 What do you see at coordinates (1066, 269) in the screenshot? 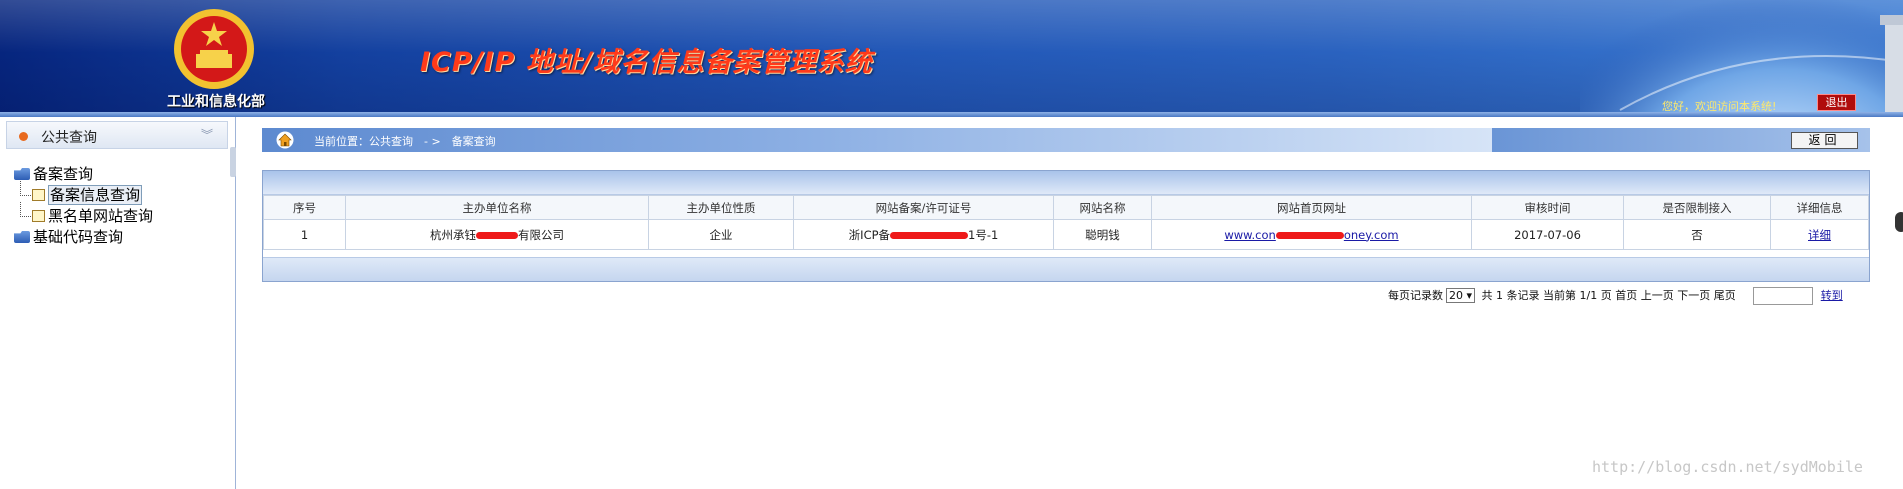
I see `panel-footer-bar` at bounding box center [1066, 269].